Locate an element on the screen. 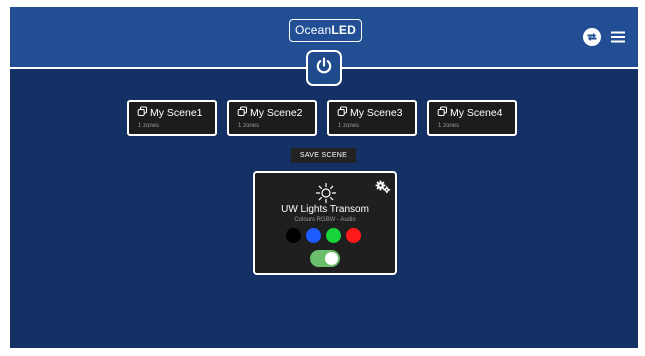 The height and width of the screenshot is (356, 645). zone-power-toggle is located at coordinates (325, 258).